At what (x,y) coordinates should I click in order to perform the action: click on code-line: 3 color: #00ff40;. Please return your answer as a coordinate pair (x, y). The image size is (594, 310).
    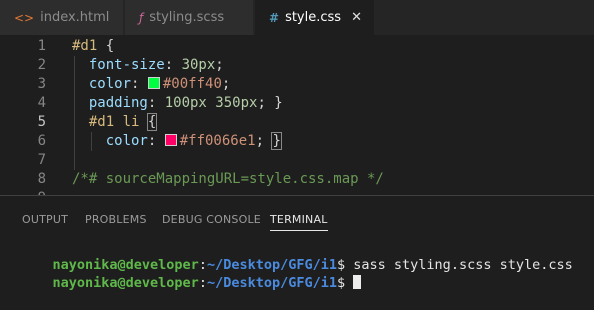
    Looking at the image, I should click on (297, 84).